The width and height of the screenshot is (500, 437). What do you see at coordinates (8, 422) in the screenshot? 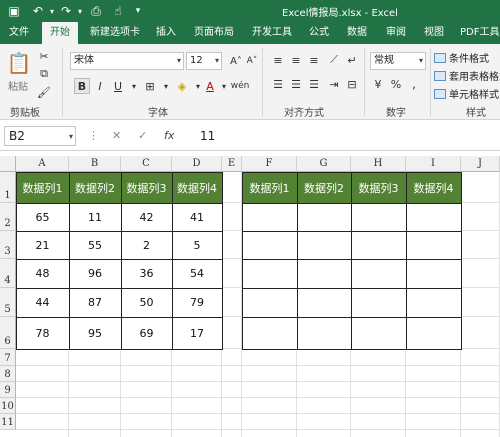
I see `row-header-11: 11` at bounding box center [8, 422].